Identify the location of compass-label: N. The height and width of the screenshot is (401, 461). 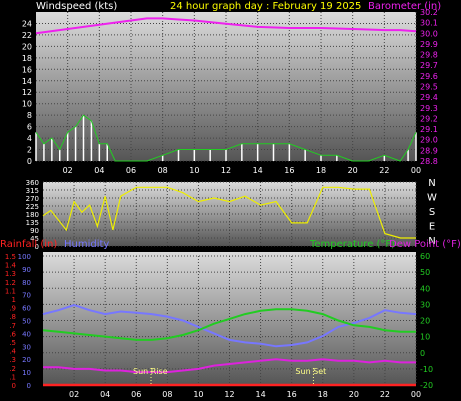
(431, 183).